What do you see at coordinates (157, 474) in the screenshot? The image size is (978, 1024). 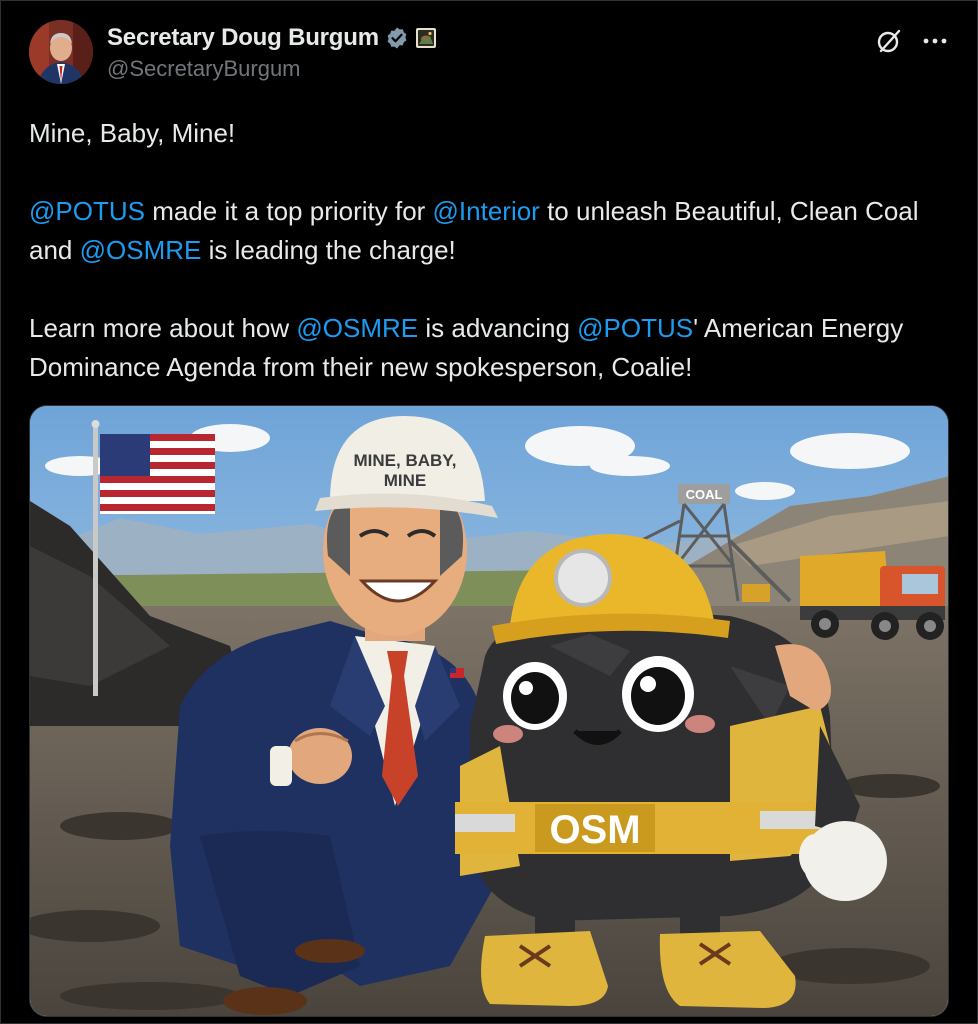 I see `american-flag` at bounding box center [157, 474].